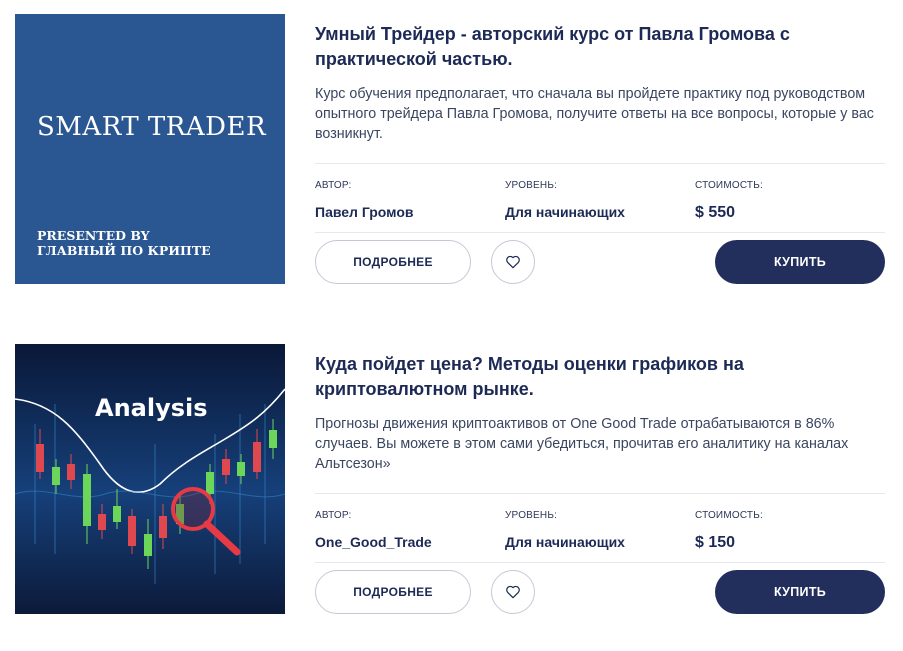 The width and height of the screenshot is (903, 651). I want to click on price-value: $ 150, so click(715, 542).